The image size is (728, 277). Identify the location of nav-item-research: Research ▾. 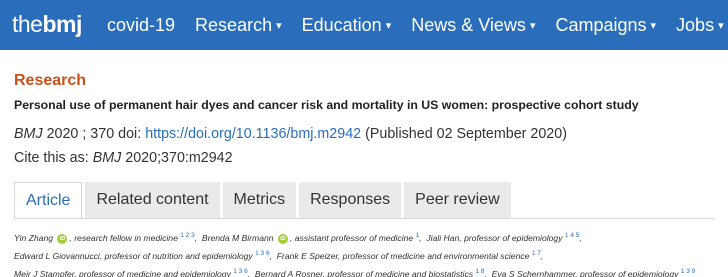
(238, 25).